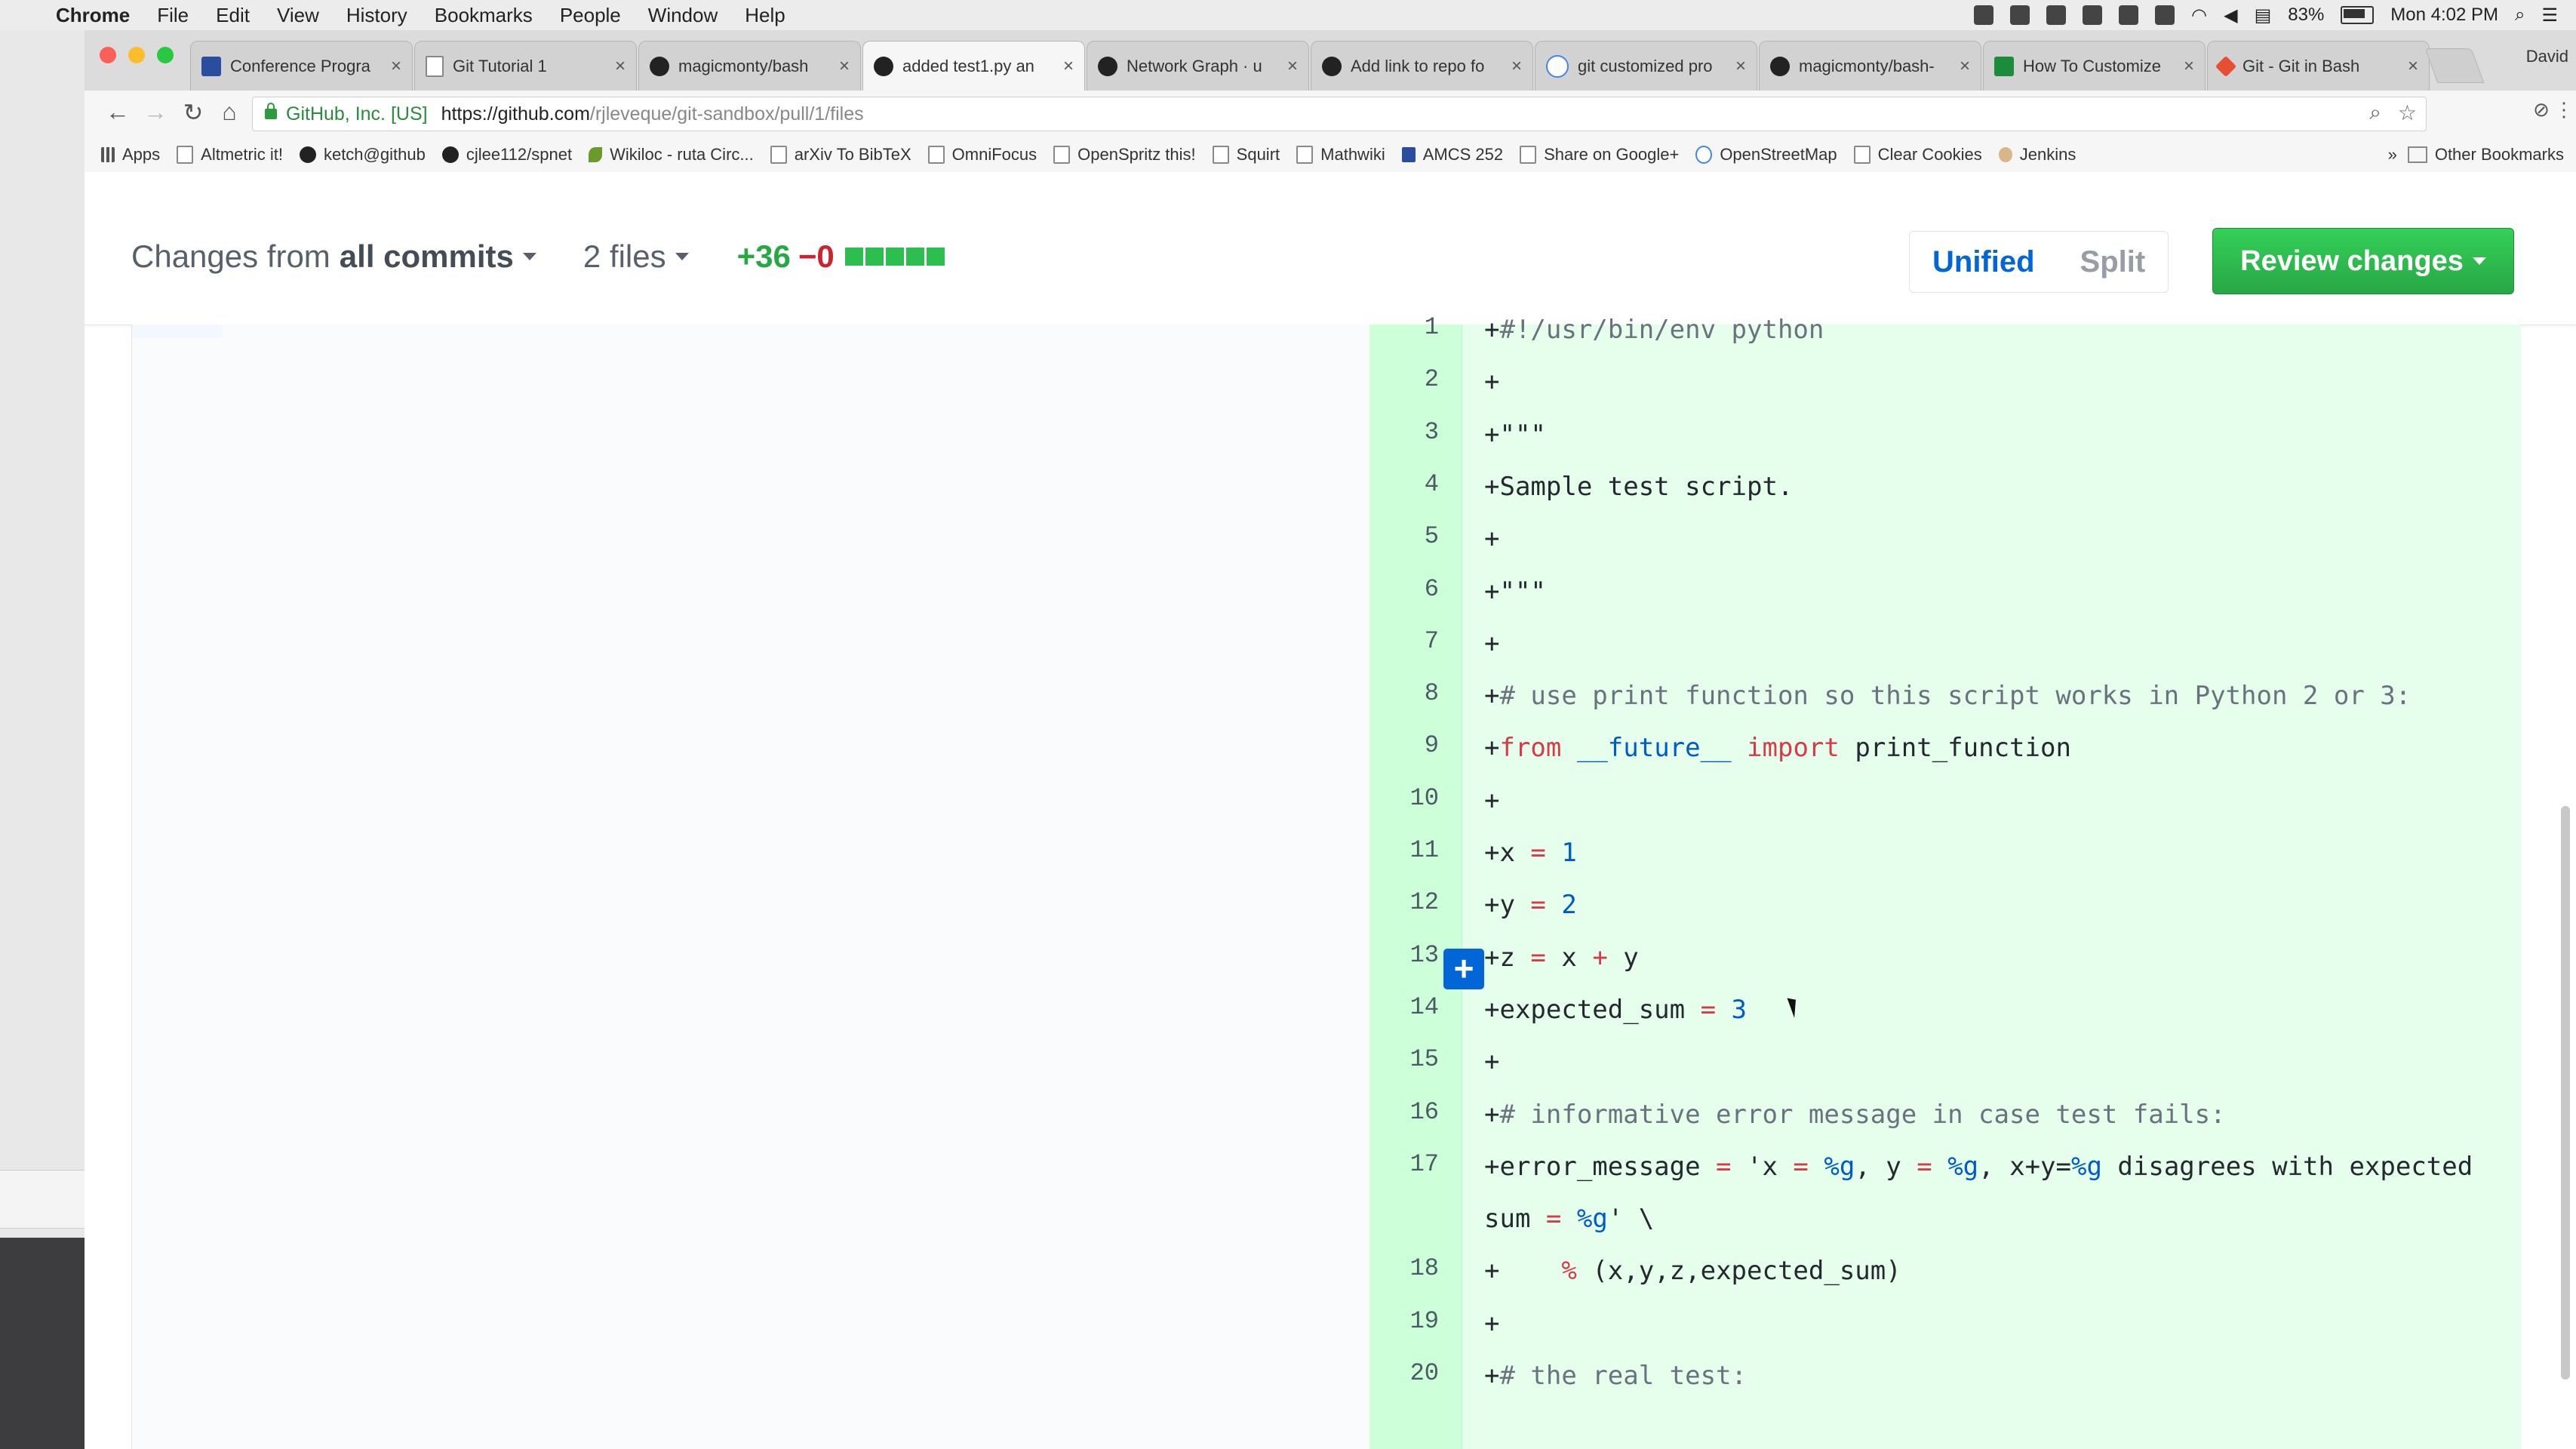 The image size is (2576, 1449). I want to click on bookmark-clear-cookies: Clear Cookies, so click(1917, 155).